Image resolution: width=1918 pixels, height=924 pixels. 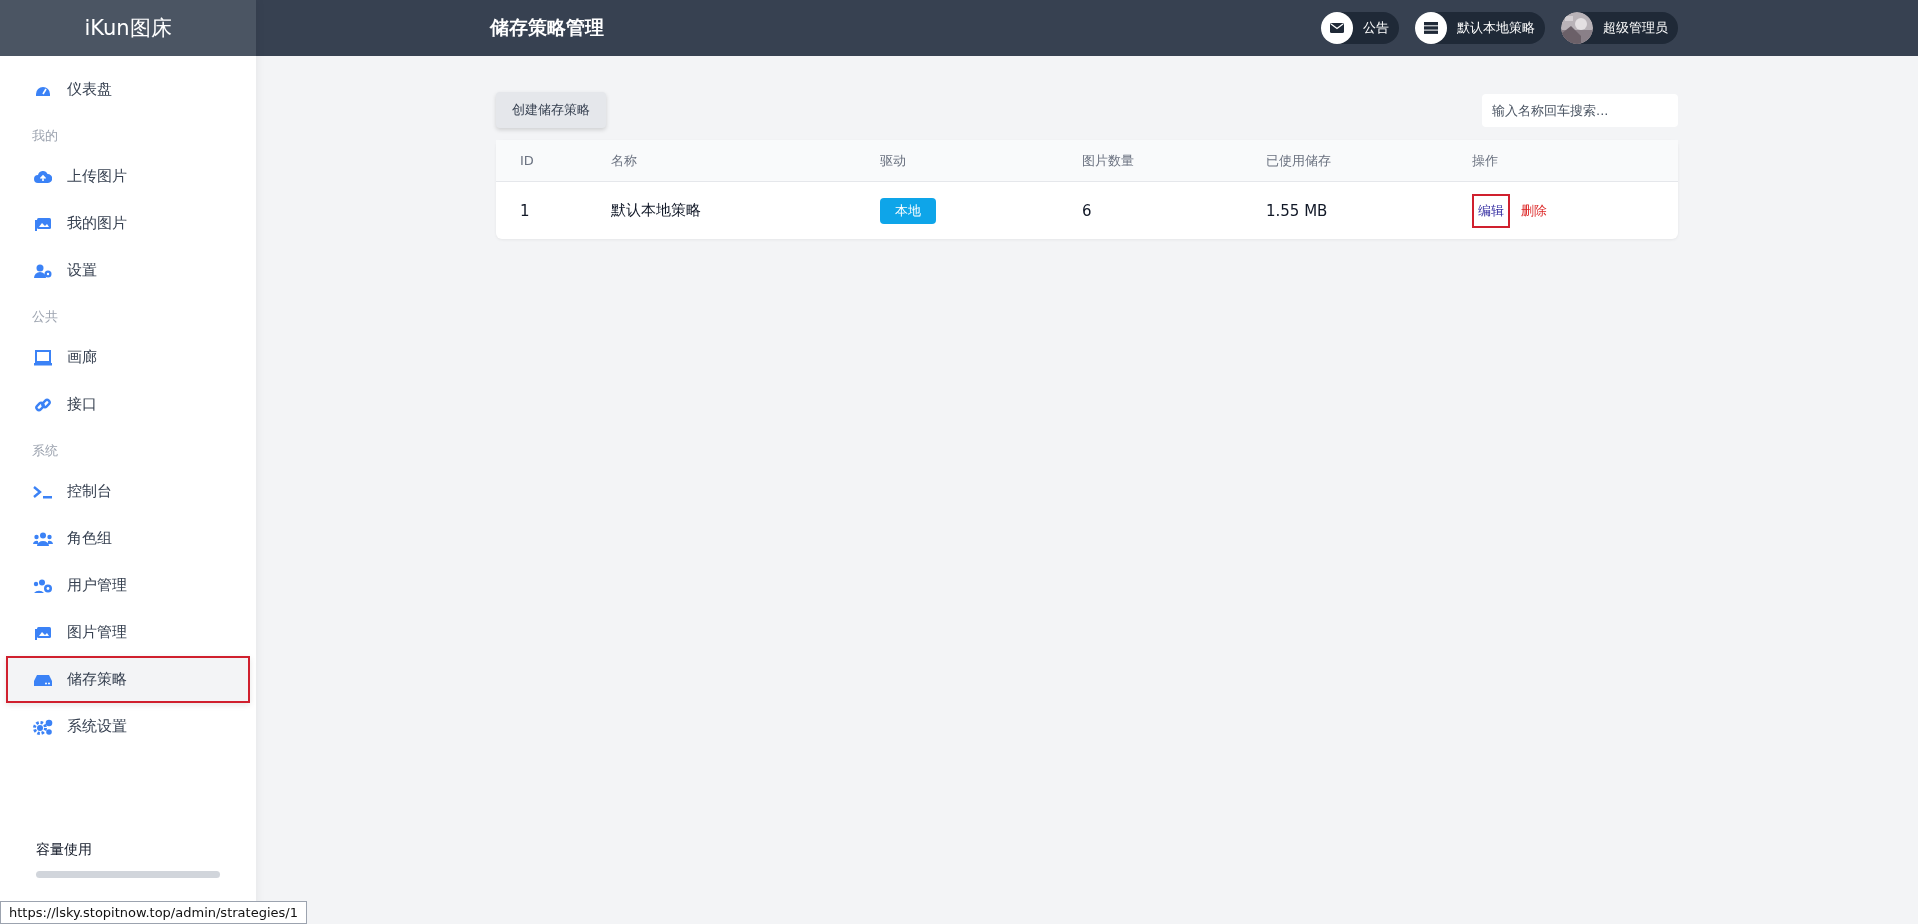 I want to click on sidebar-item: 控制台, so click(x=128, y=491).